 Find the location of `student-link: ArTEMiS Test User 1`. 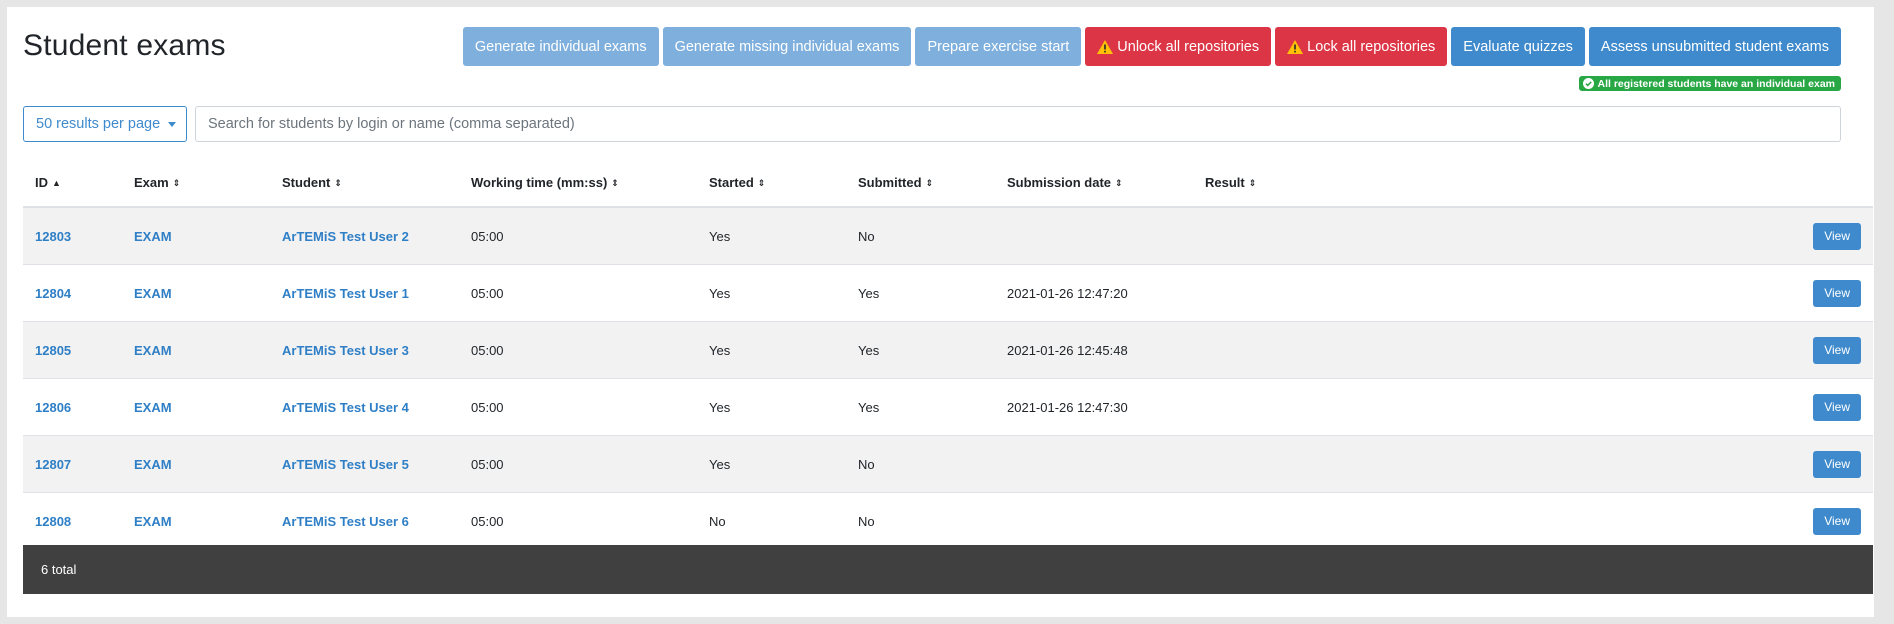

student-link: ArTEMiS Test User 1 is located at coordinates (345, 293).